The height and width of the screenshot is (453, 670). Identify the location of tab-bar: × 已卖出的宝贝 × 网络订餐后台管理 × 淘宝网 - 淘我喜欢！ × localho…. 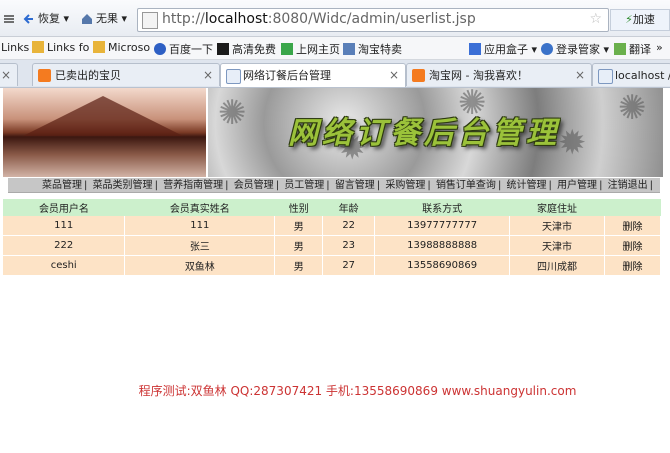
(335, 74).